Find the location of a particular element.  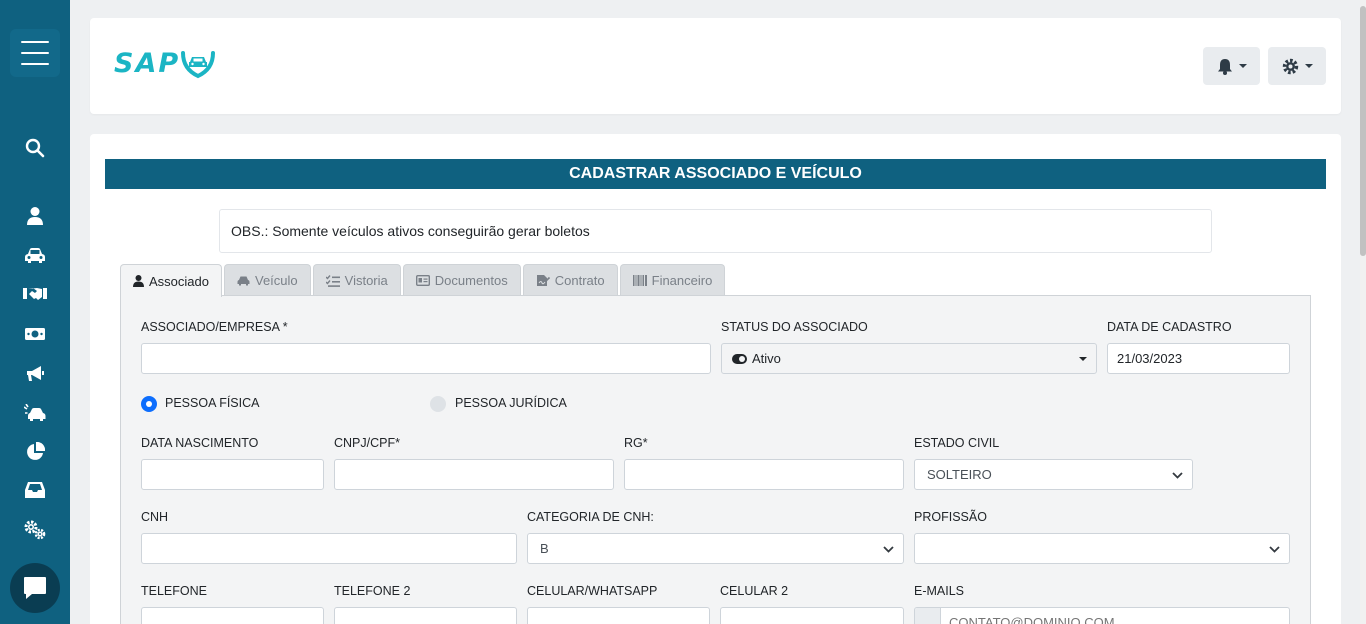

sidebar-item-caixa is located at coordinates (35, 490).